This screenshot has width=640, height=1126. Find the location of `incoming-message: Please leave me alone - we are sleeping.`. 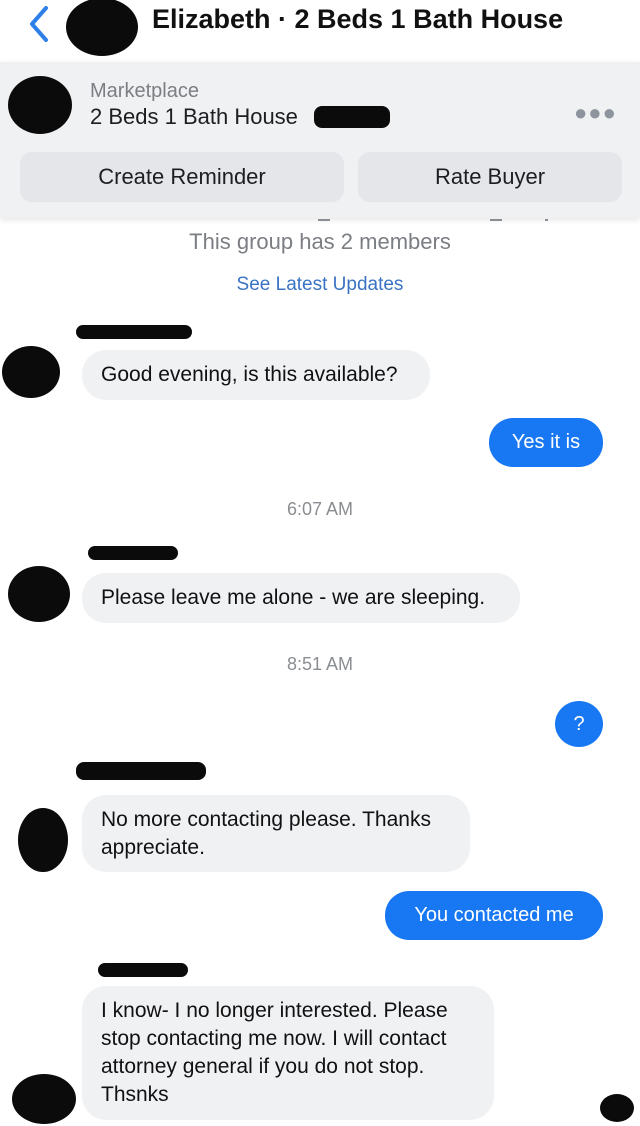

incoming-message: Please leave me alone - we are sleeping. is located at coordinates (301, 598).